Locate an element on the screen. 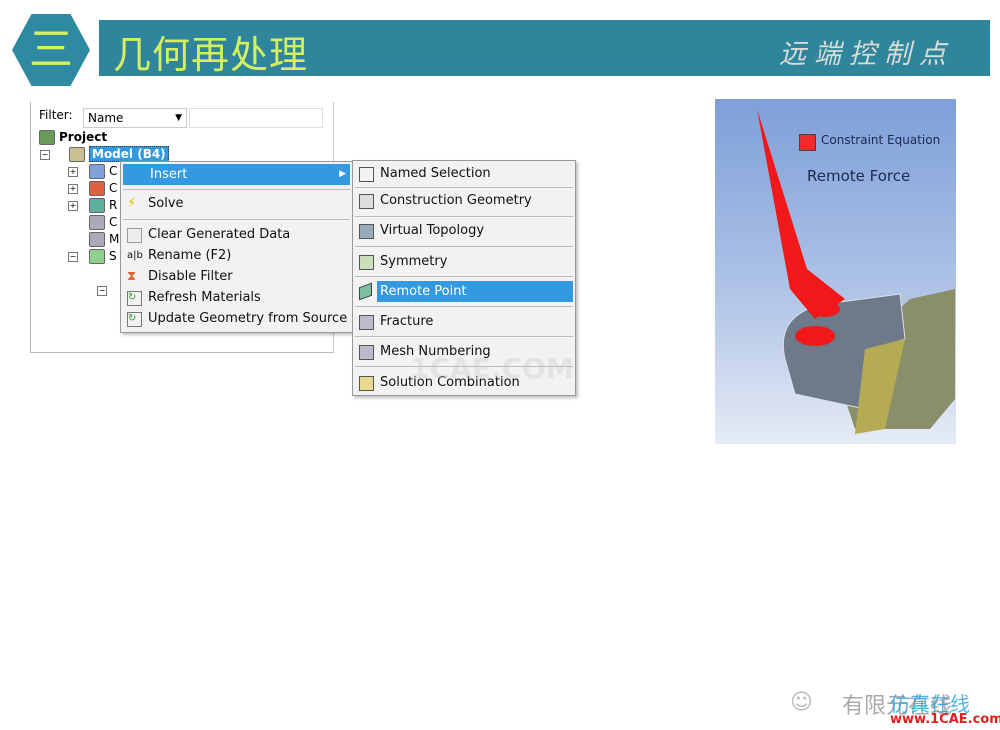 The image size is (1000, 730). tree-label: Project is located at coordinates (83, 137).